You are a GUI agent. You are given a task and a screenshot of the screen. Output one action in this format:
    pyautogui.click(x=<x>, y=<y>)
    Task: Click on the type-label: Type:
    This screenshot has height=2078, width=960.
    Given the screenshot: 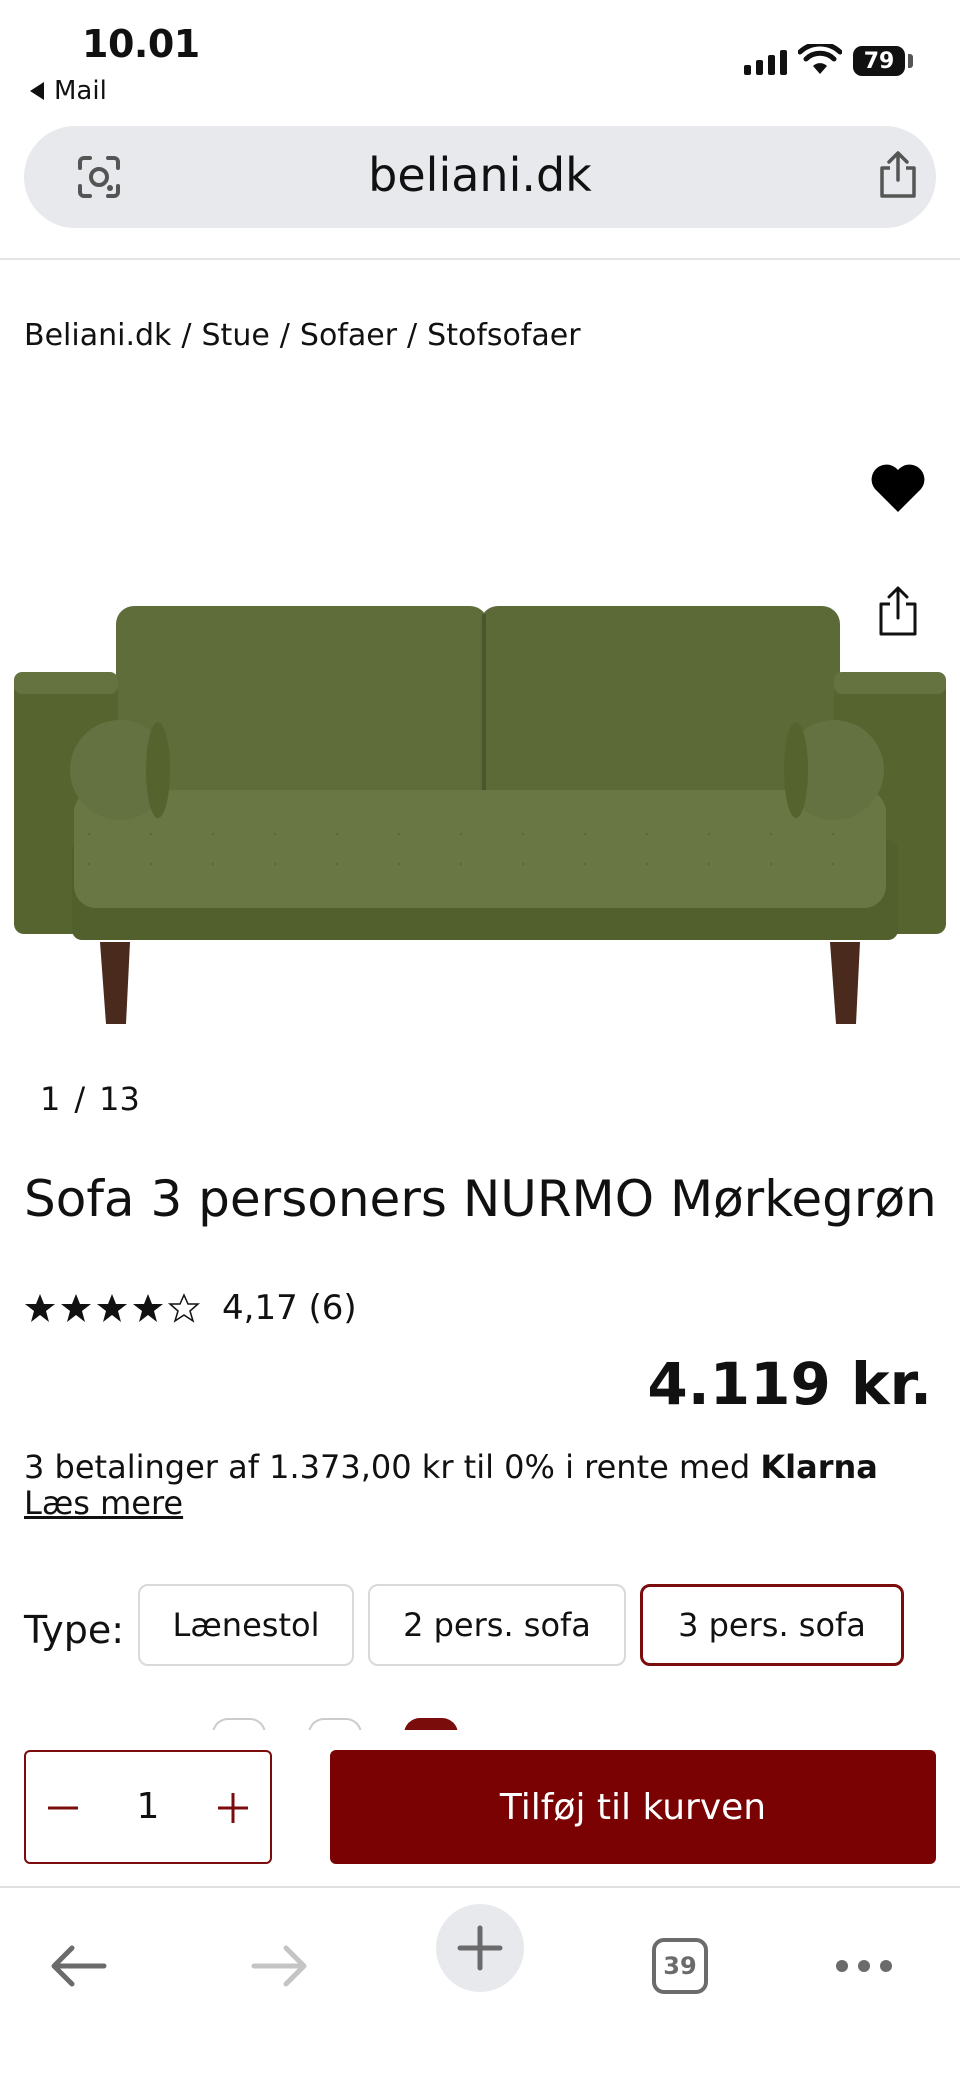 What is the action you would take?
    pyautogui.click(x=74, y=1630)
    